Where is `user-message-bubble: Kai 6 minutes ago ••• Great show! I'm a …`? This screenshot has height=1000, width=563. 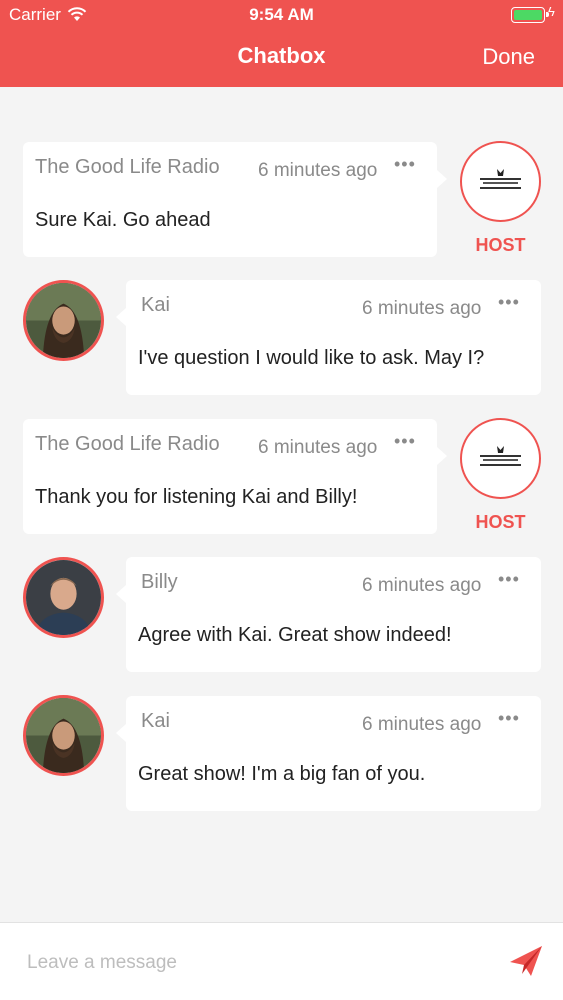
user-message-bubble: Kai 6 minutes ago ••• Great show! I'm a … is located at coordinates (328, 753).